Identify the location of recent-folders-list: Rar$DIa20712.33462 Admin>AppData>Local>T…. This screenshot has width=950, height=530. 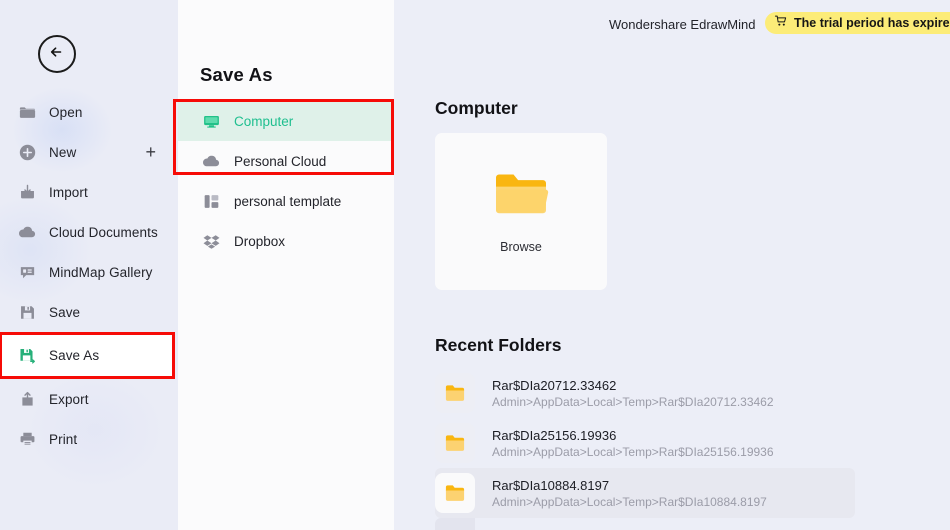
(645, 449).